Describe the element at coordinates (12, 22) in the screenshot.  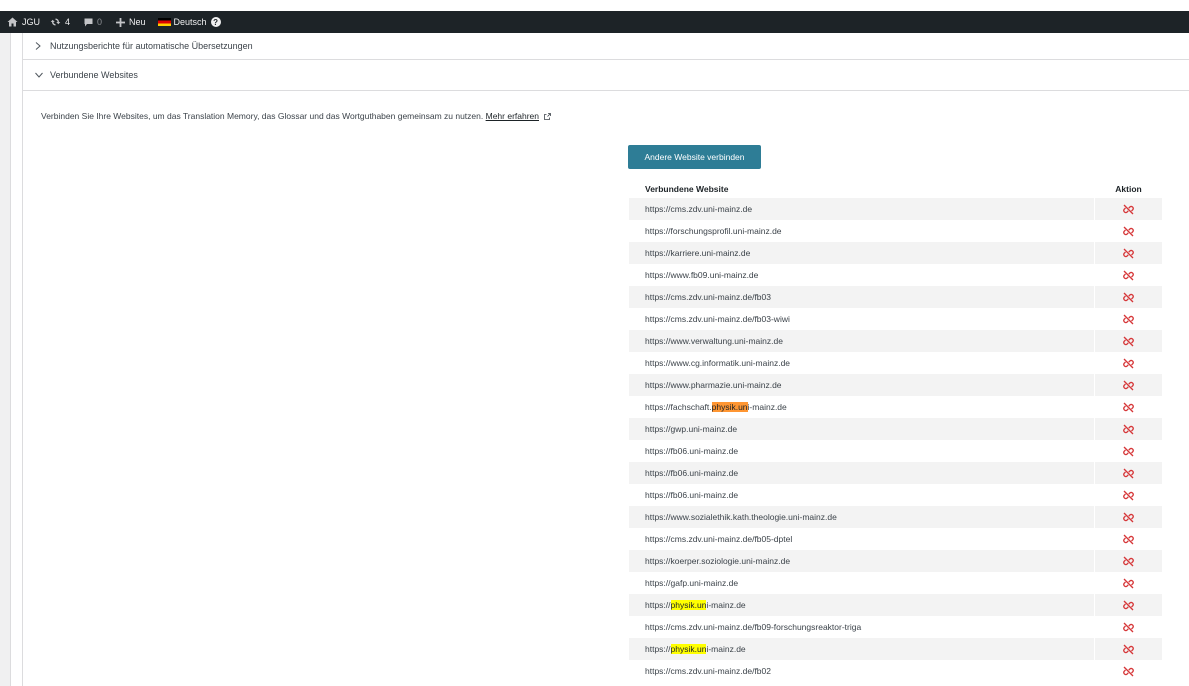
I see `home-icon` at that location.